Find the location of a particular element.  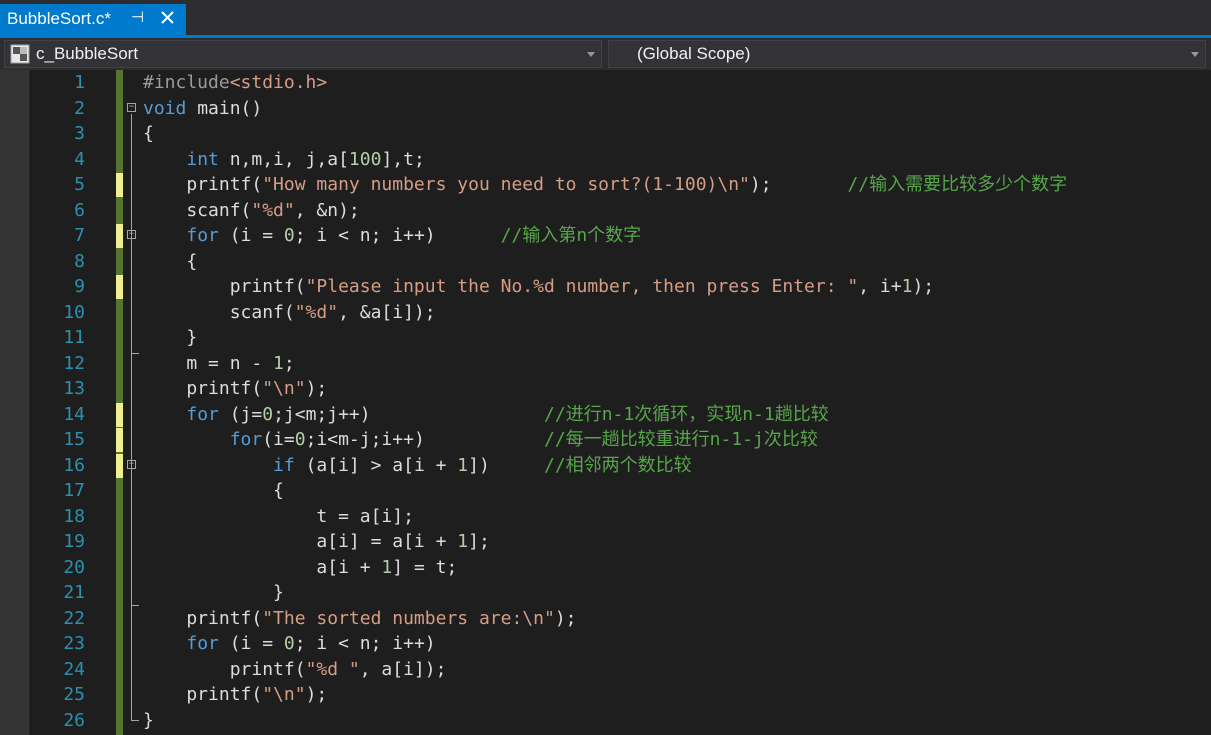

code-line: 21 } is located at coordinates (605, 593).